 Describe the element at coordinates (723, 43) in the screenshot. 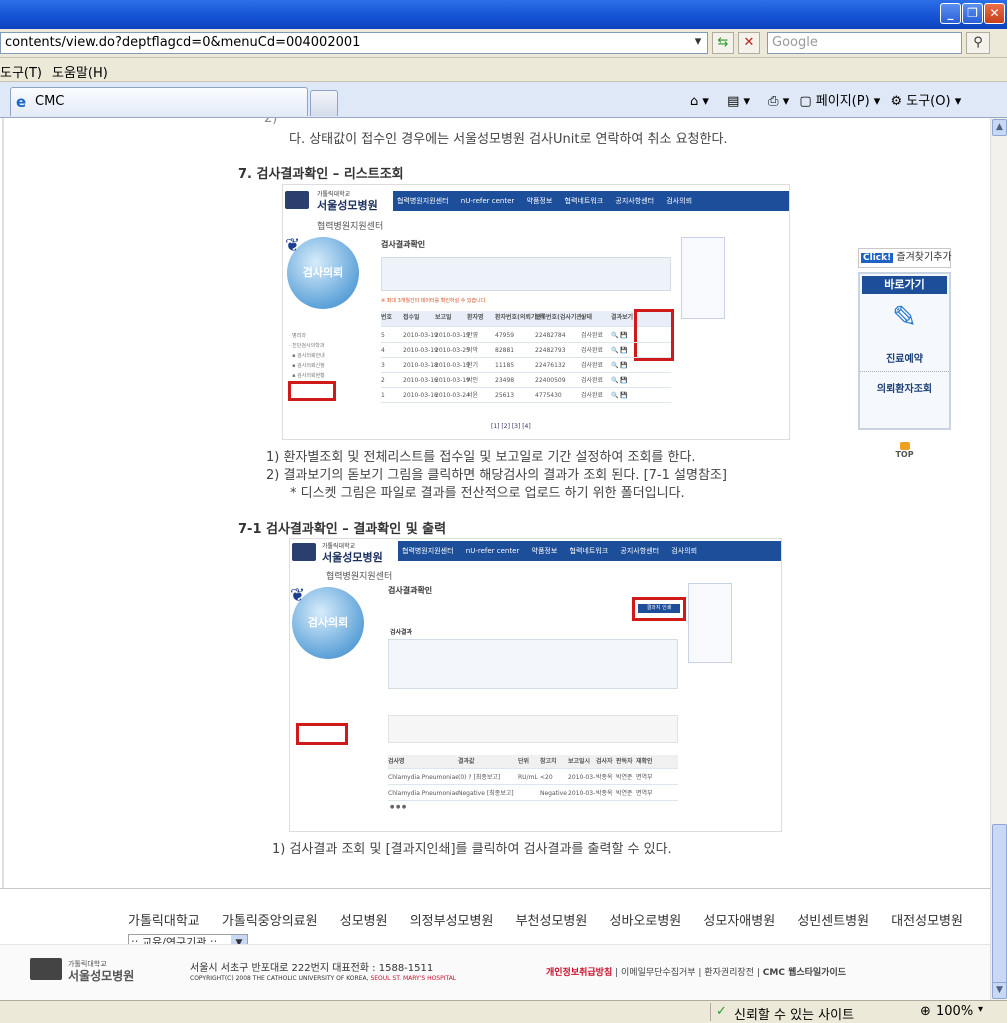

I see `refresh-icon: ⇆` at that location.